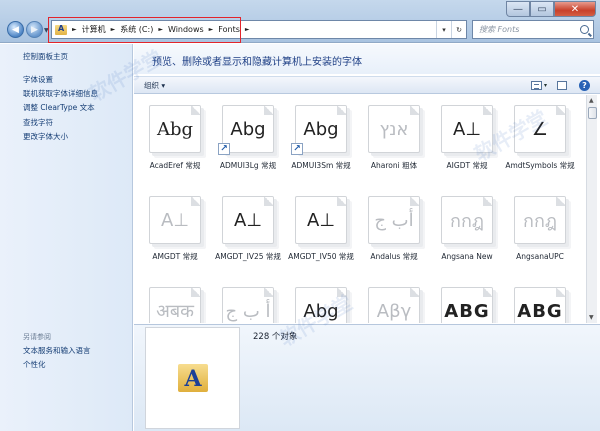 The width and height of the screenshot is (600, 431). Describe the element at coordinates (275, 337) in the screenshot. I see `item-count: 228 个对象` at that location.